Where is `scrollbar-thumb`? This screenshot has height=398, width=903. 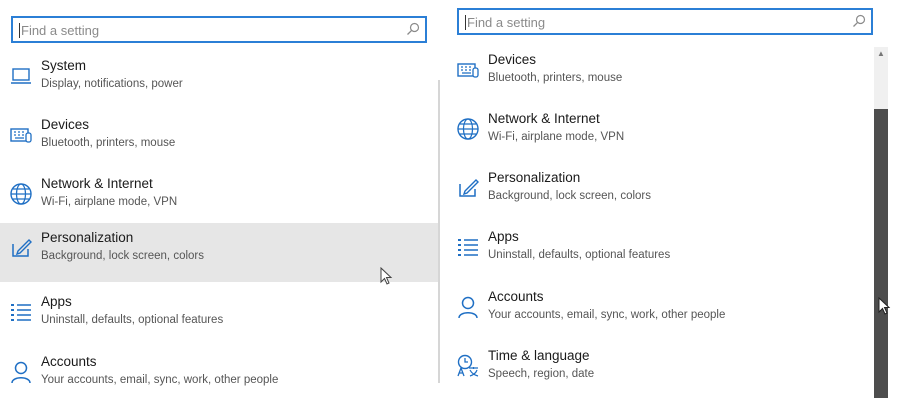
scrollbar-thumb is located at coordinates (881, 253).